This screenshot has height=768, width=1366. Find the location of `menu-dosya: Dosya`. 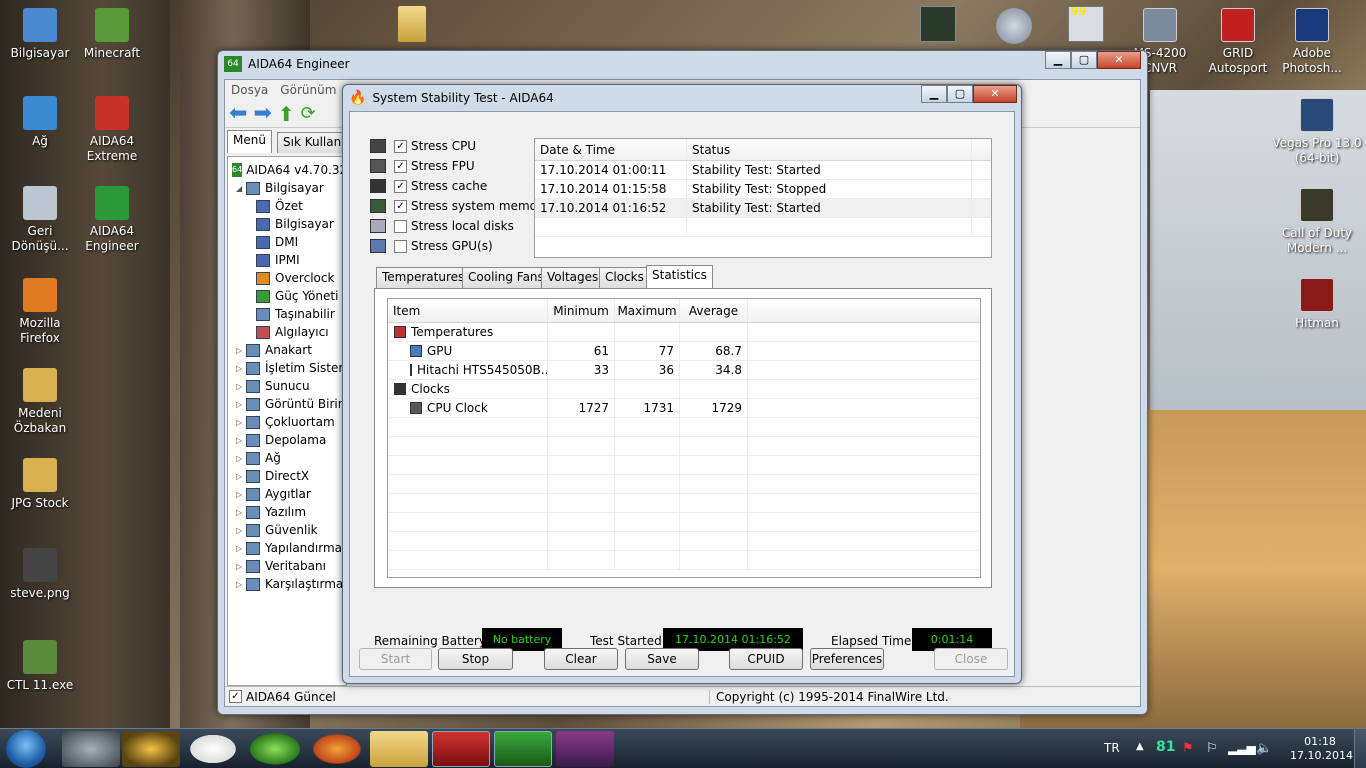

menu-dosya: Dosya is located at coordinates (249, 90).